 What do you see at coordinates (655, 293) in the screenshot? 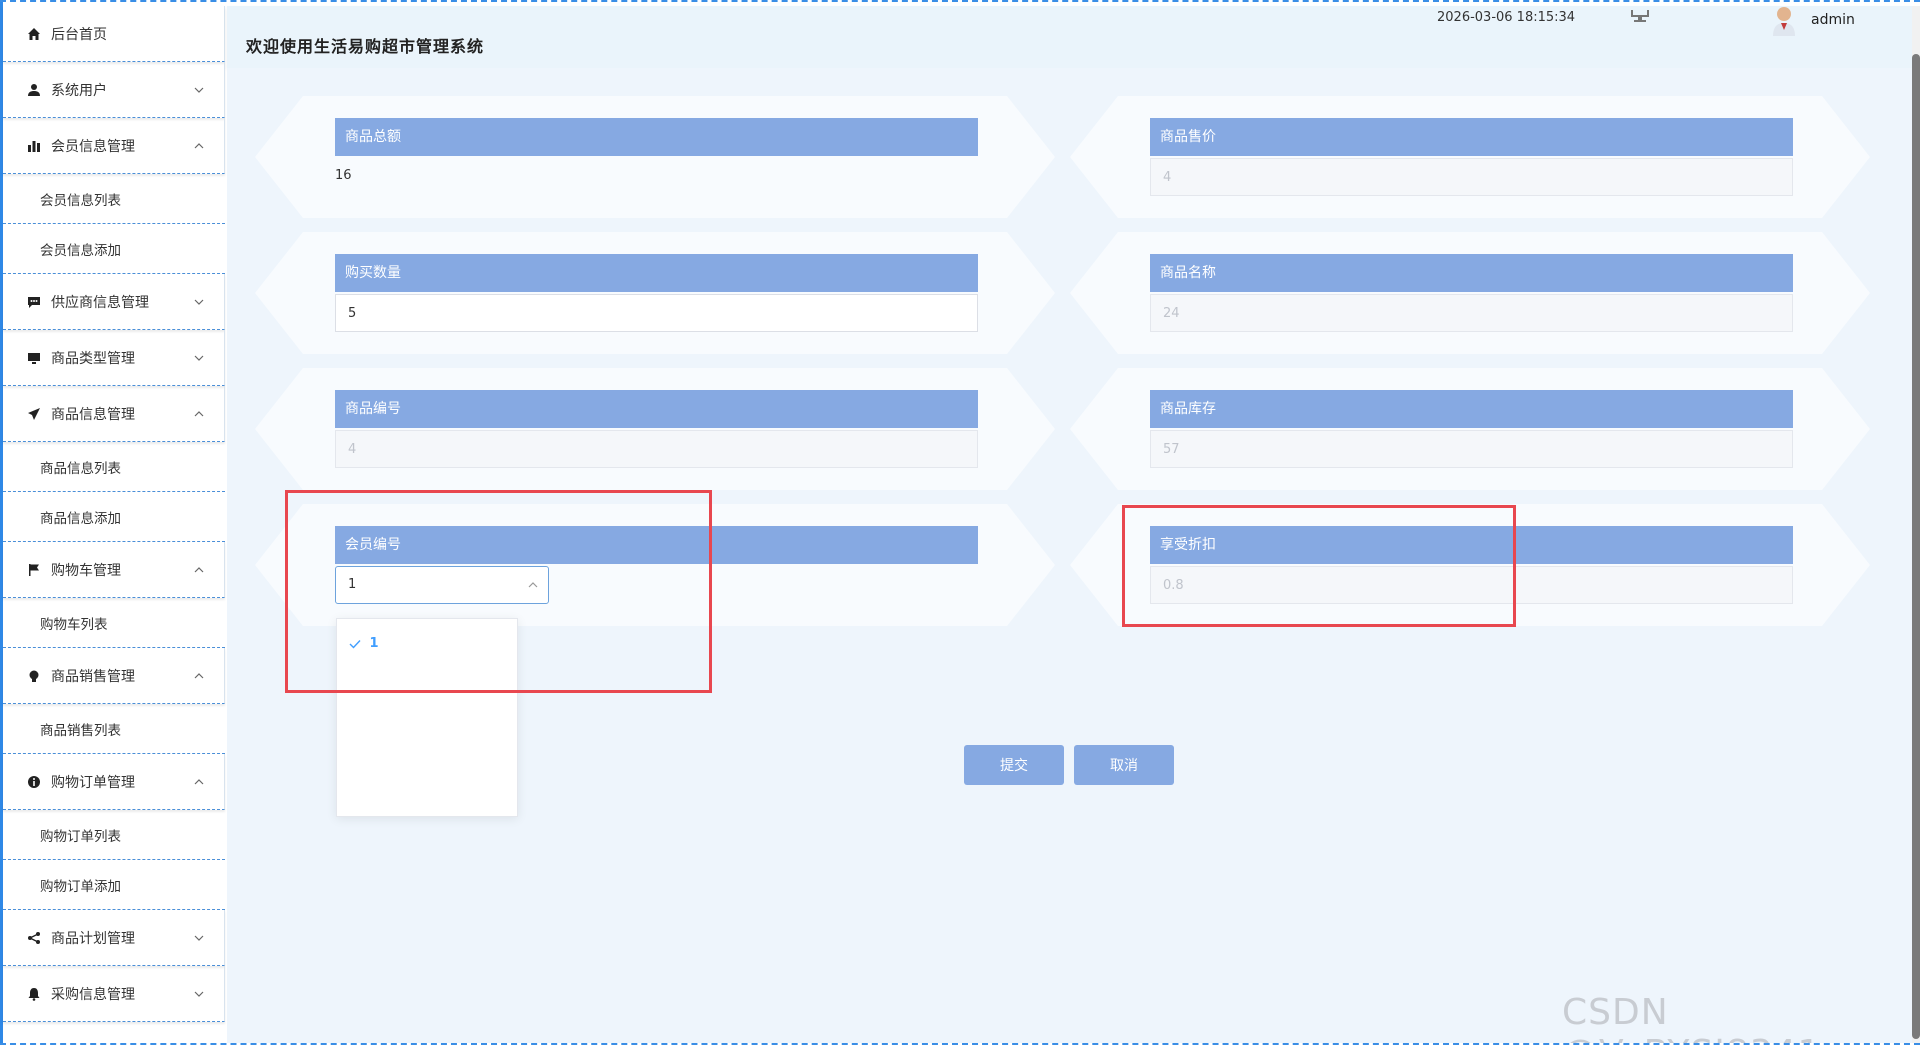
I see `form-card-quantity: 购买数量 5` at bounding box center [655, 293].